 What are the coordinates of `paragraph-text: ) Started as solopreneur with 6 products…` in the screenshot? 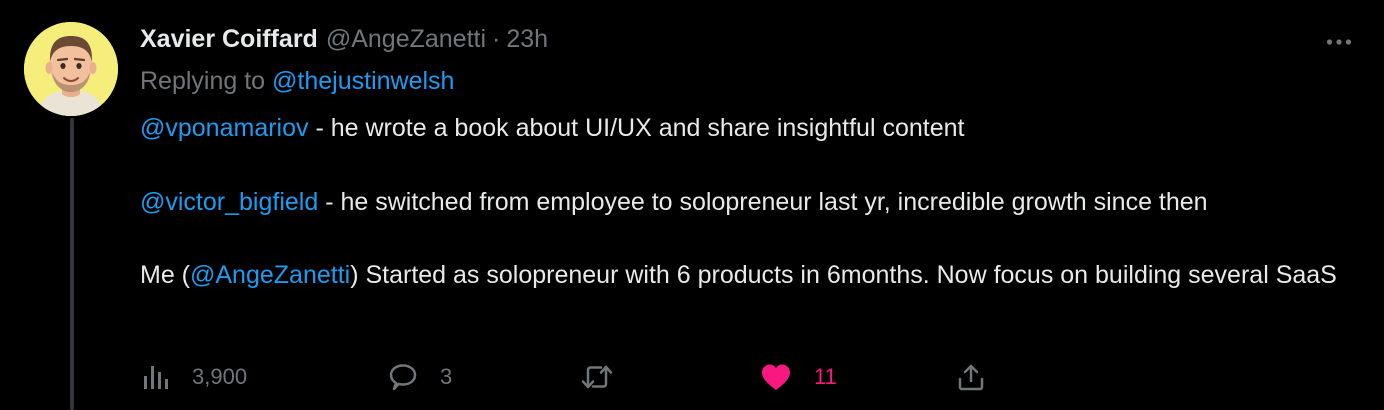 It's located at (843, 275).